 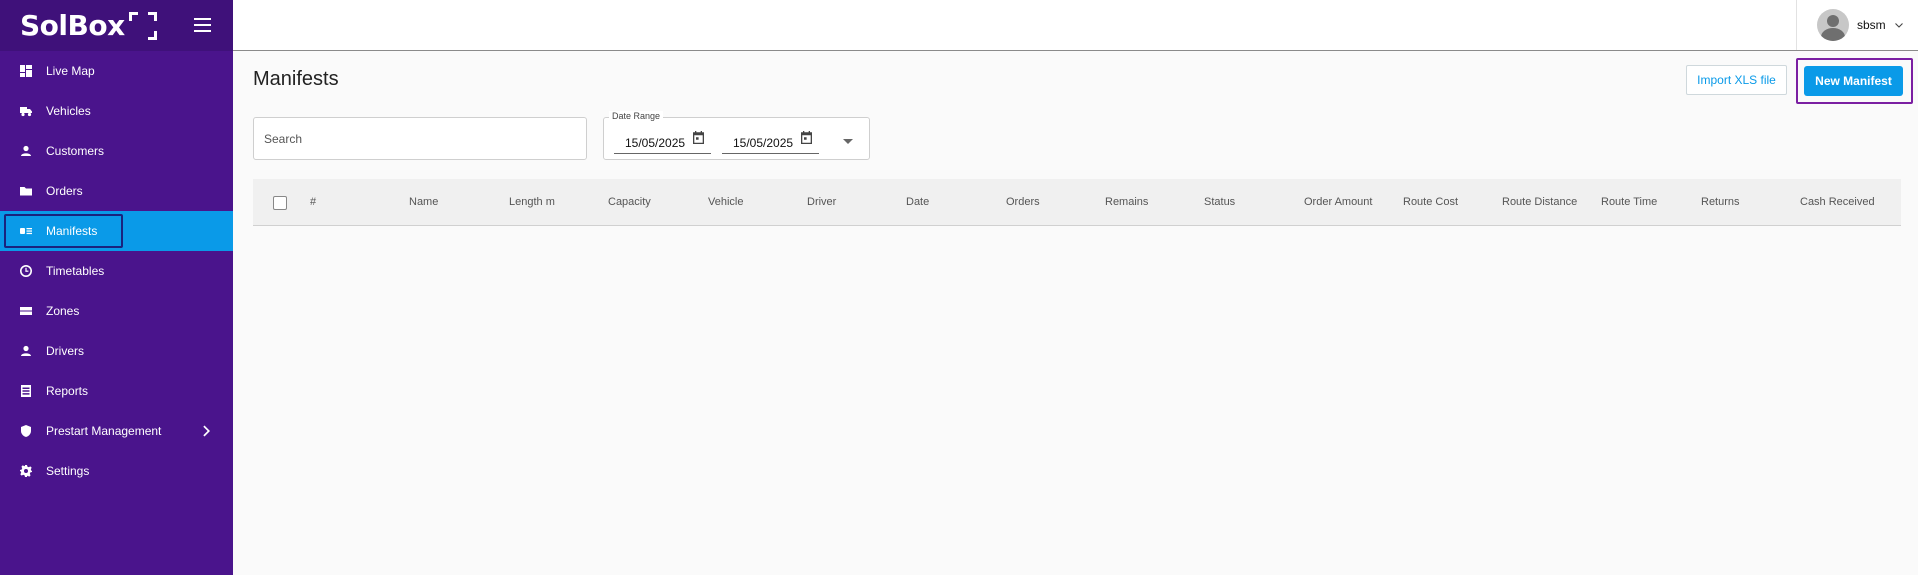 What do you see at coordinates (70, 71) in the screenshot?
I see `sidebar-item-label: Live Map` at bounding box center [70, 71].